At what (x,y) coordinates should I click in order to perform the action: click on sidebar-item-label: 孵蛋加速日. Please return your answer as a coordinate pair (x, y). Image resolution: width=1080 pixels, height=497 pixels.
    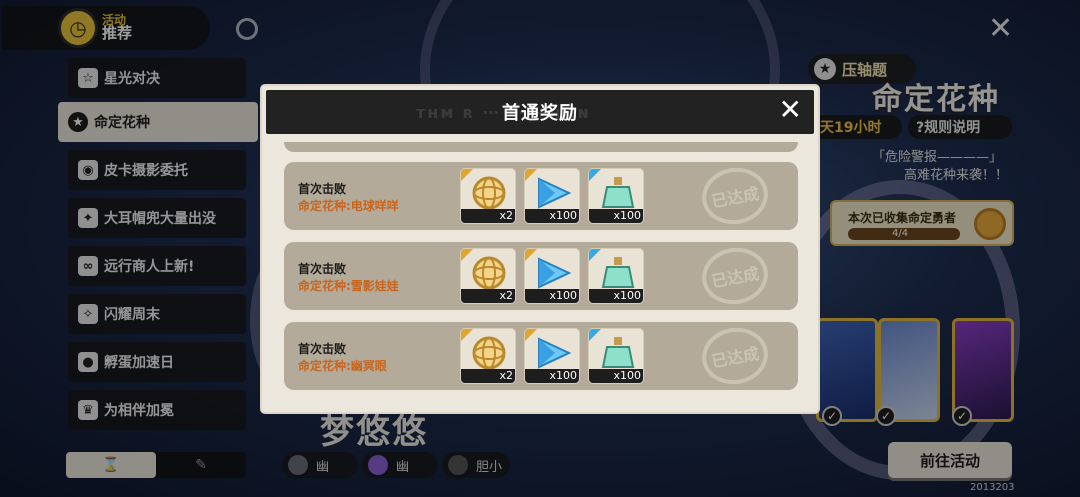
    Looking at the image, I should click on (139, 363).